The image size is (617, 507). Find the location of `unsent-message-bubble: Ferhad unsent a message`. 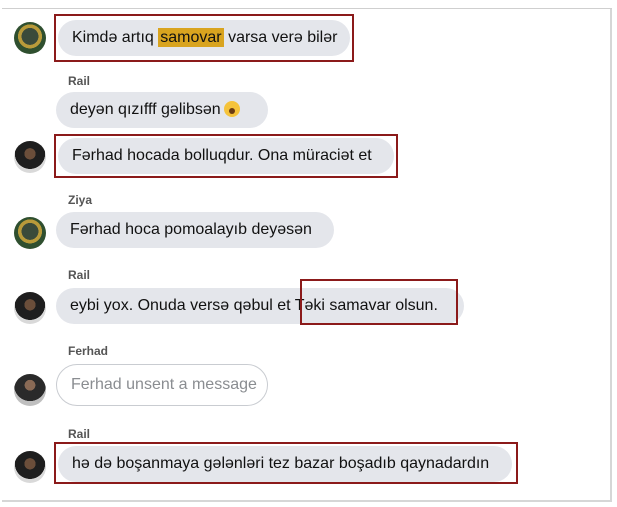

unsent-message-bubble: Ferhad unsent a message is located at coordinates (162, 385).